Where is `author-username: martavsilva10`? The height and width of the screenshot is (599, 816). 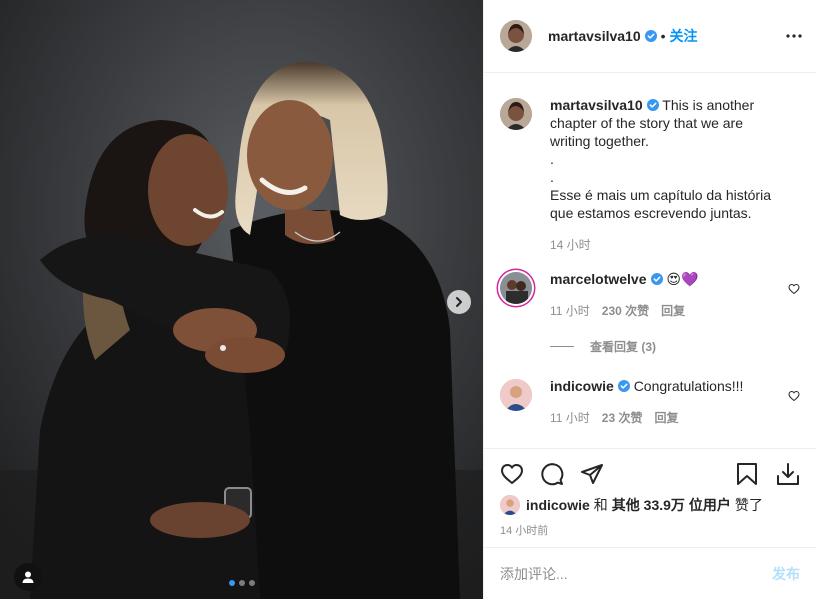 author-username: martavsilva10 is located at coordinates (594, 36).